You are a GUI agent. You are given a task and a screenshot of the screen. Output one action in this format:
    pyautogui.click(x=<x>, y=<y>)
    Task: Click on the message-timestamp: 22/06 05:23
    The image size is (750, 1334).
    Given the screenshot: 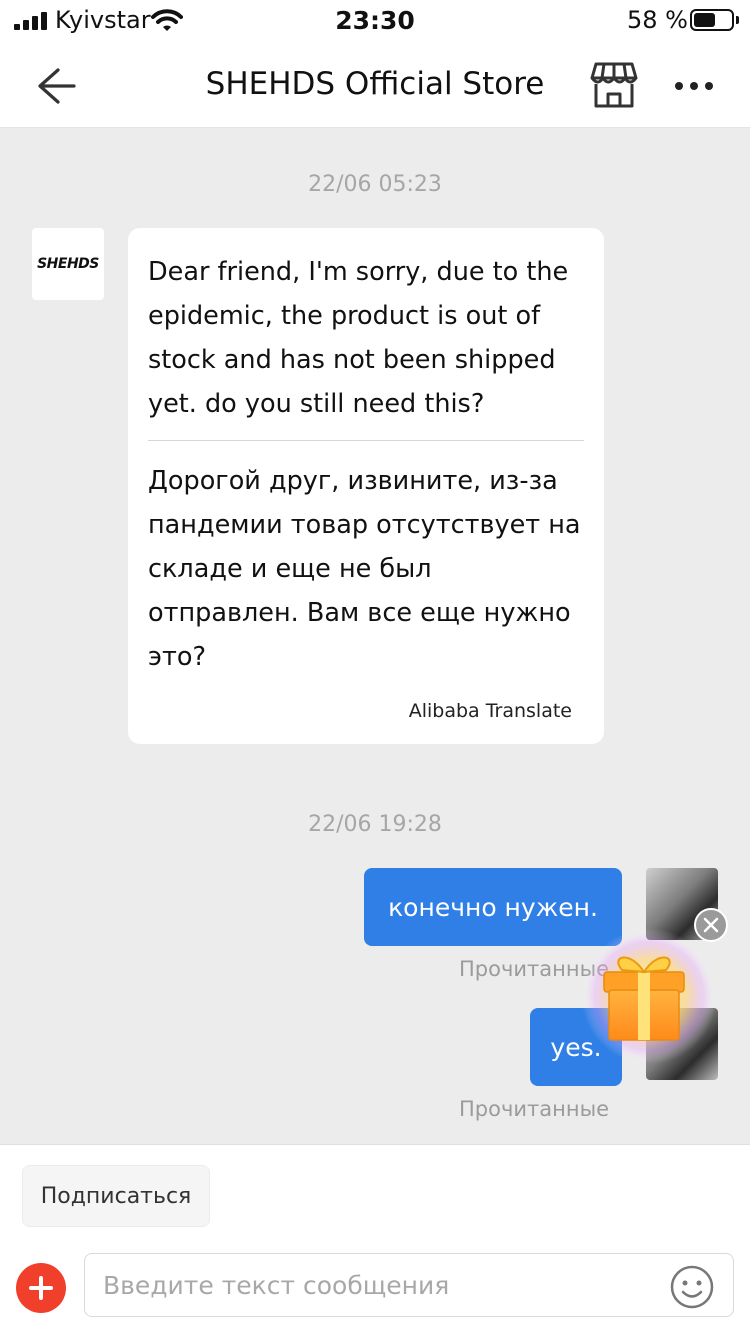 What is the action you would take?
    pyautogui.click(x=375, y=184)
    